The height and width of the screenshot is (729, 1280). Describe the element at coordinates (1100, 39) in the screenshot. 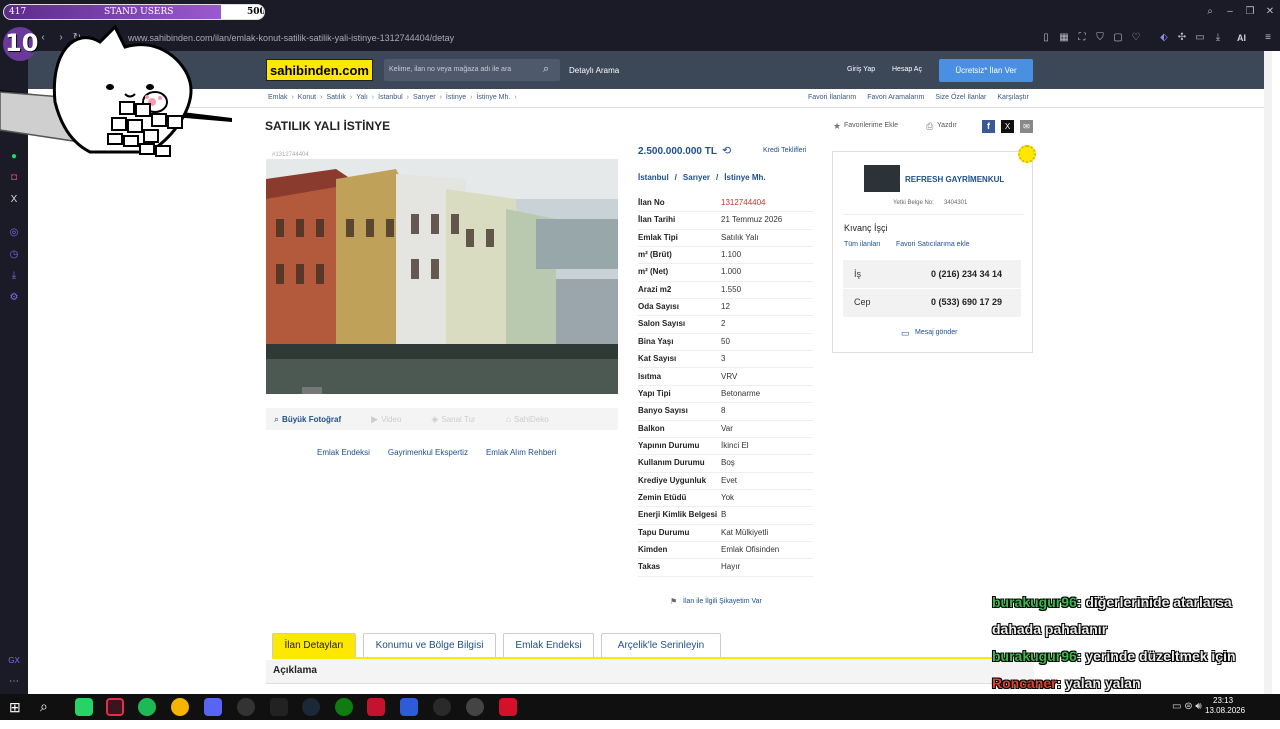

I see `shield-icon: ⛉` at that location.